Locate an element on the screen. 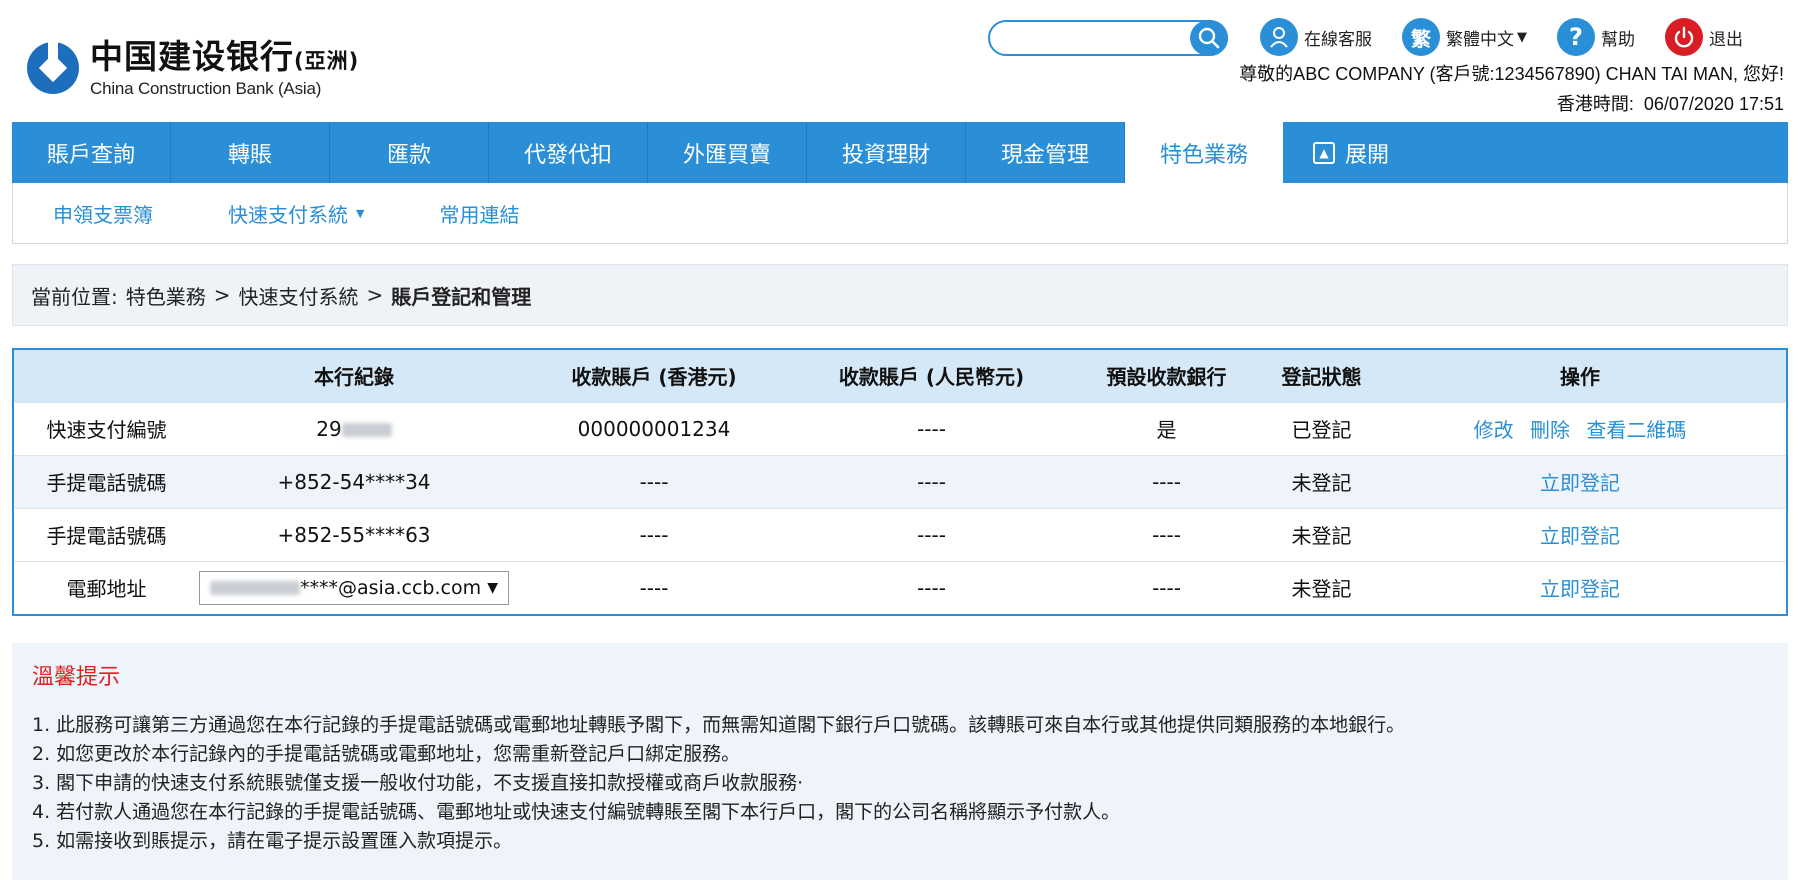 The height and width of the screenshot is (880, 1800). subnav-common-links: 常用連結 is located at coordinates (479, 213).